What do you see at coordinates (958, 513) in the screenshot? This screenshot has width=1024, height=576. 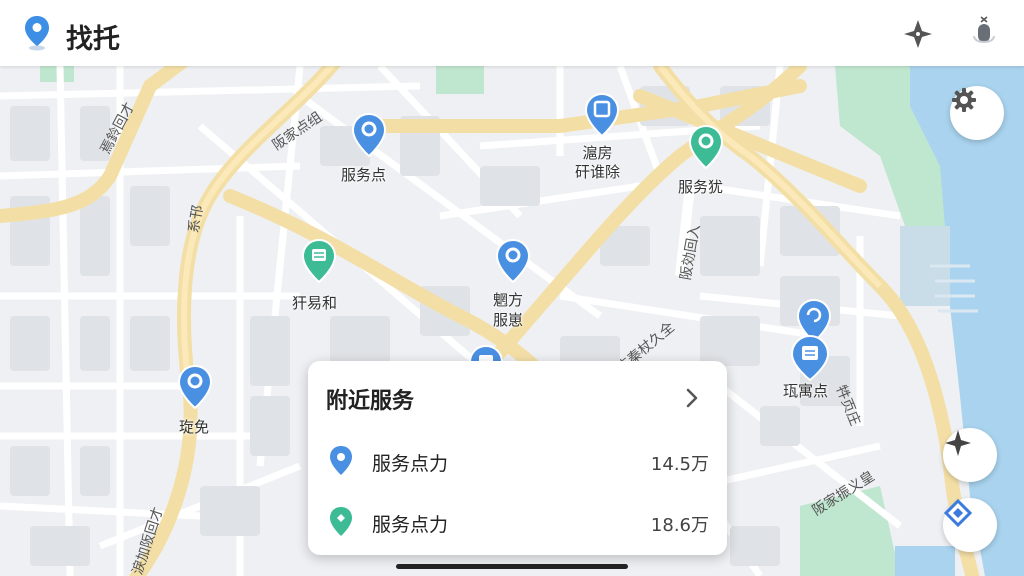 I see `locate-diamond-icon` at bounding box center [958, 513].